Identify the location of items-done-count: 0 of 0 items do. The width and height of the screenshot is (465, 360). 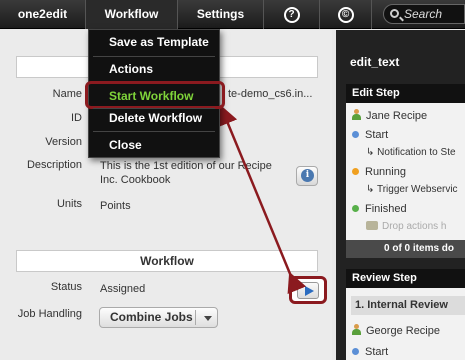
(405, 249).